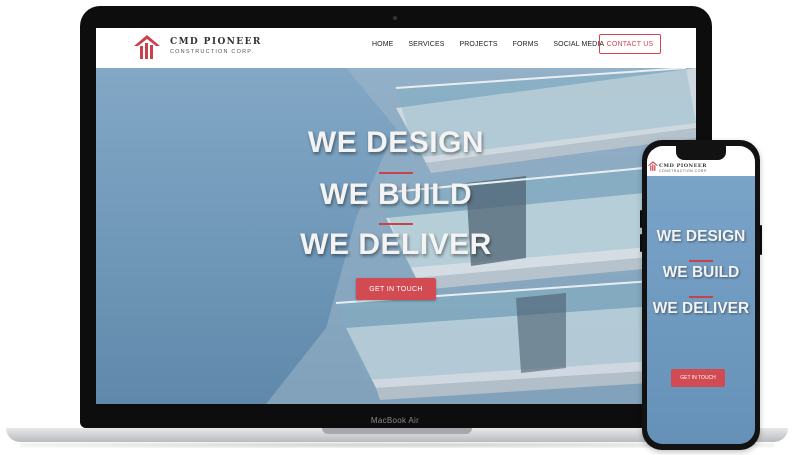 The width and height of the screenshot is (794, 455). What do you see at coordinates (578, 44) in the screenshot?
I see `nav-social-media: SOCIAL MEDIA` at bounding box center [578, 44].